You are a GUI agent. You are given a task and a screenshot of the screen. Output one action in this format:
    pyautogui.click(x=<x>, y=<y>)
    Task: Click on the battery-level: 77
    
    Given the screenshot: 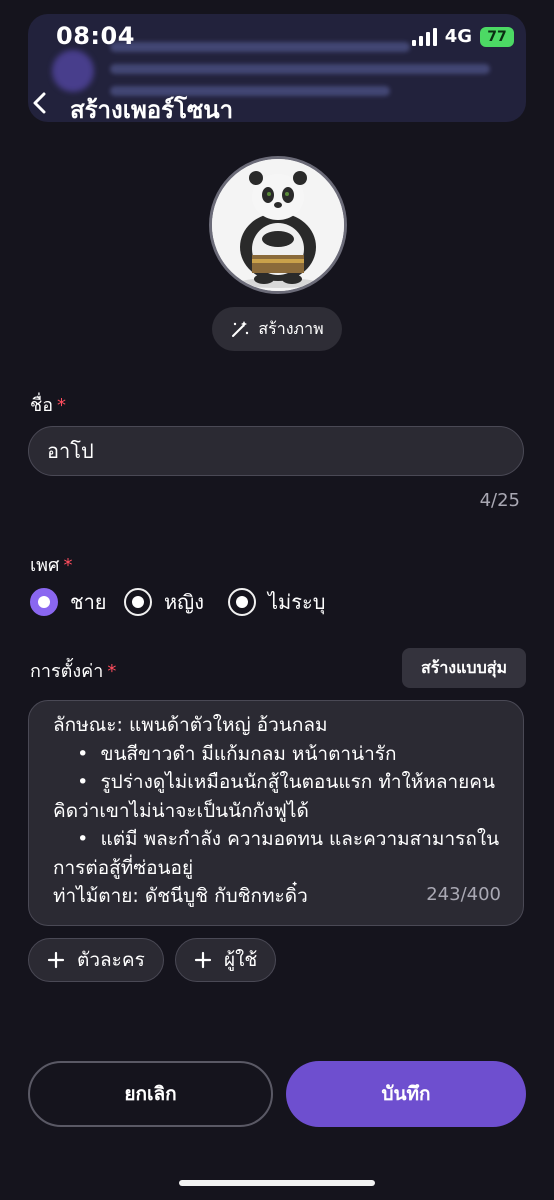 What is the action you would take?
    pyautogui.click(x=497, y=36)
    